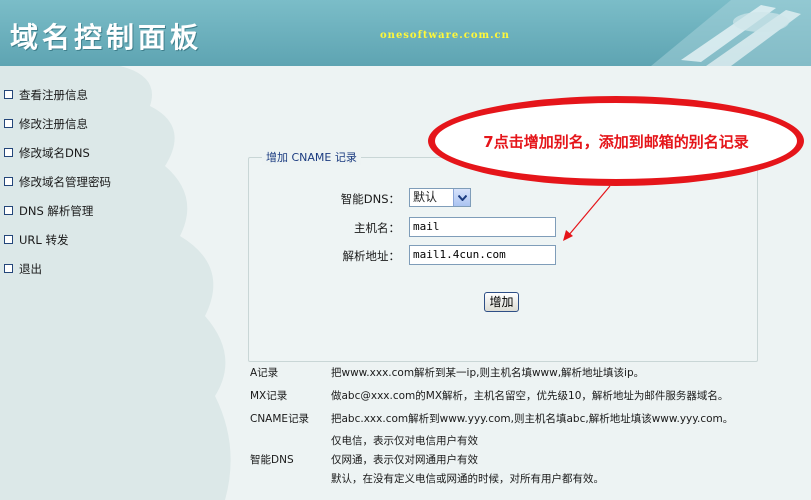 The image size is (811, 500). I want to click on help-dns-line2: 仅网通，表示仅对网通用户有效, so click(404, 460).